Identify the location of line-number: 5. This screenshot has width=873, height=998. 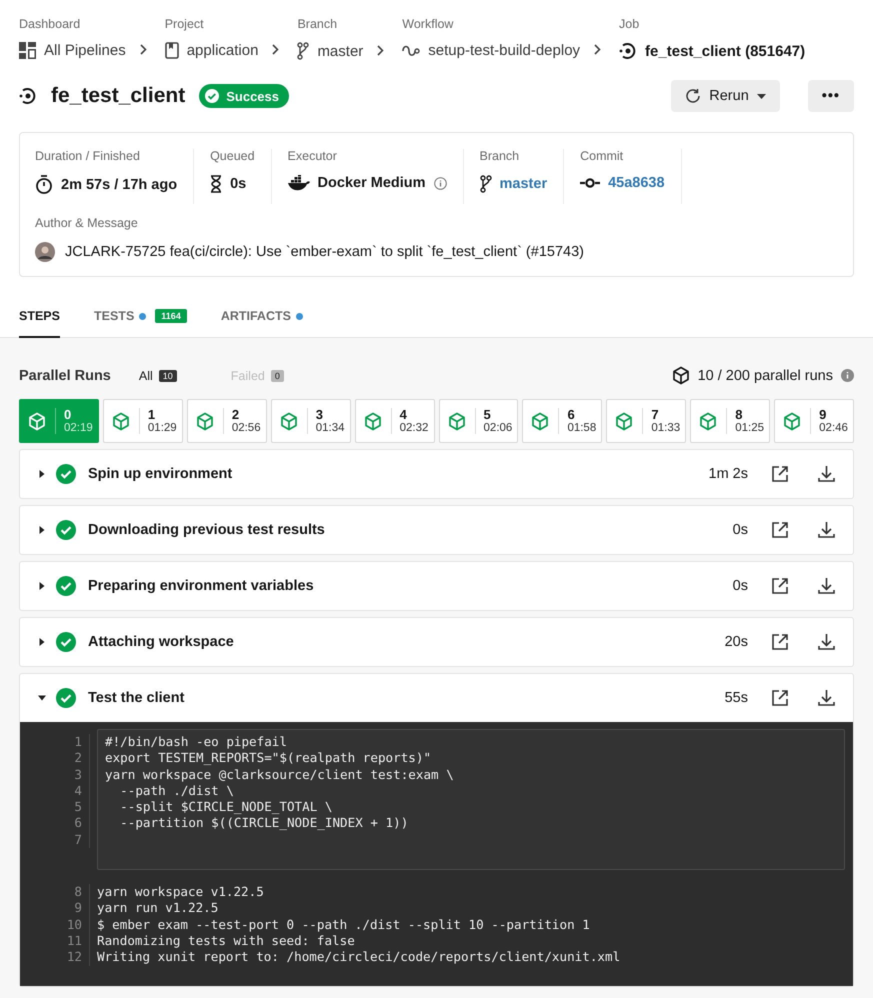
(55, 807).